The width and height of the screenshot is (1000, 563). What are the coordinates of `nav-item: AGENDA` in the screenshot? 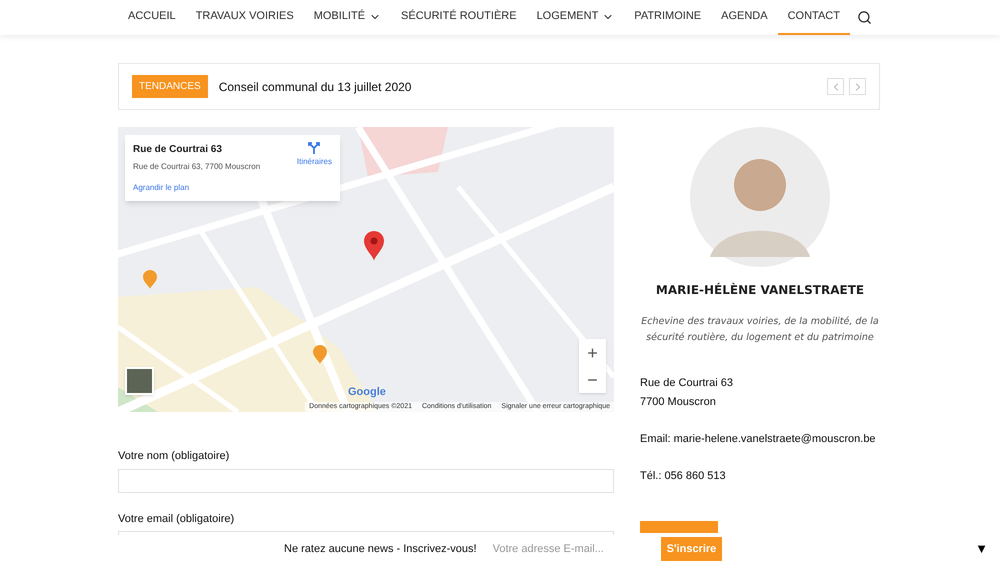 It's located at (744, 17).